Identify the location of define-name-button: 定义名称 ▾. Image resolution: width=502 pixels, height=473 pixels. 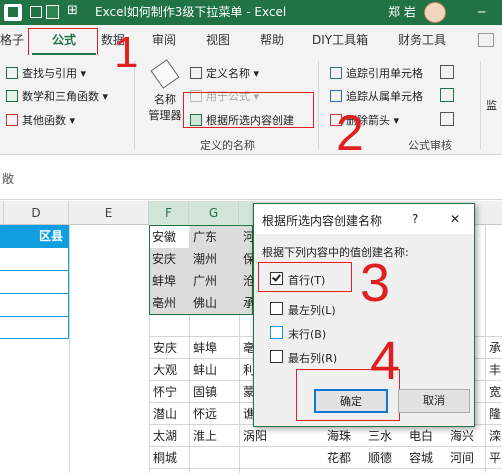
(224, 73).